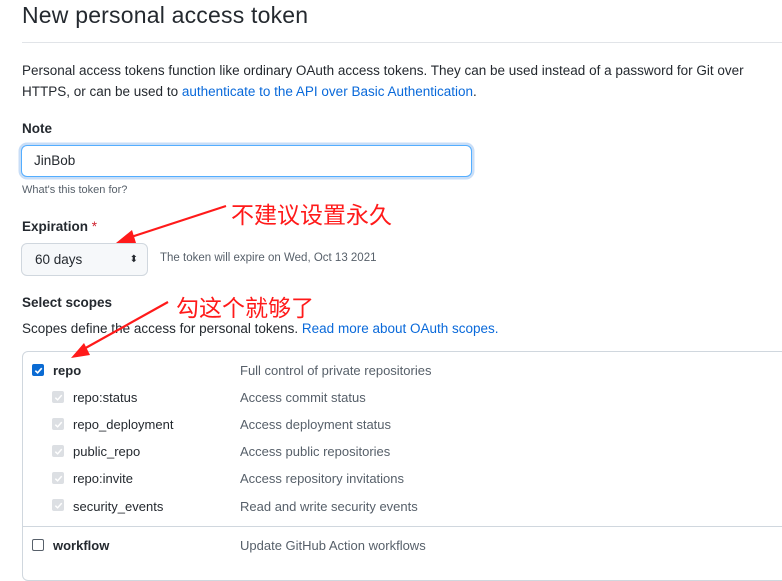  I want to click on annotation-expiration: 不建议设置永久, so click(311, 216).